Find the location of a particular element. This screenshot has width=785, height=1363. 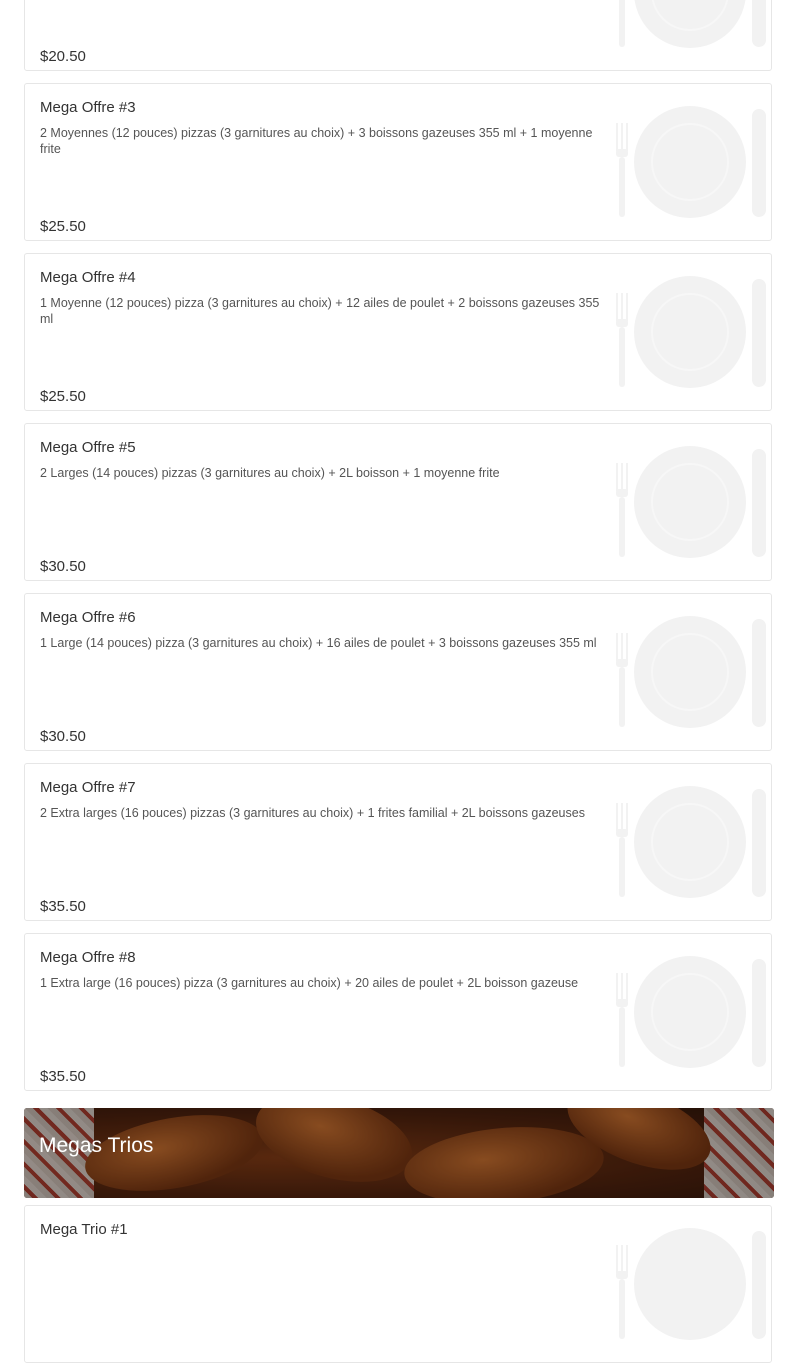

item-name: Mega Offre #4 is located at coordinates (88, 277).